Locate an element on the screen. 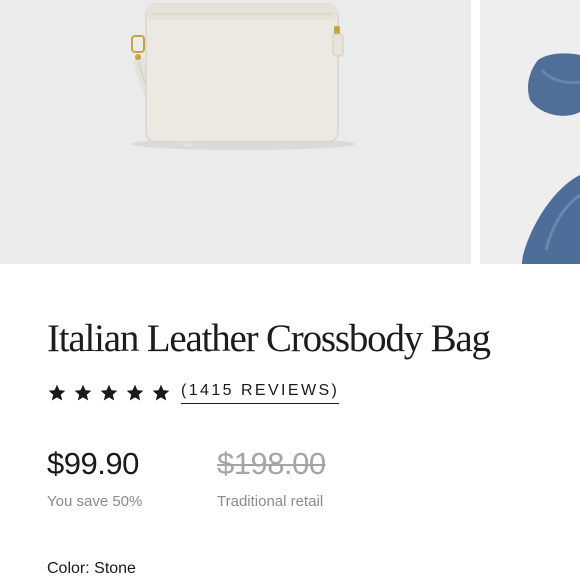 This screenshot has width=580, height=580. denim-photo is located at coordinates (530, 132).